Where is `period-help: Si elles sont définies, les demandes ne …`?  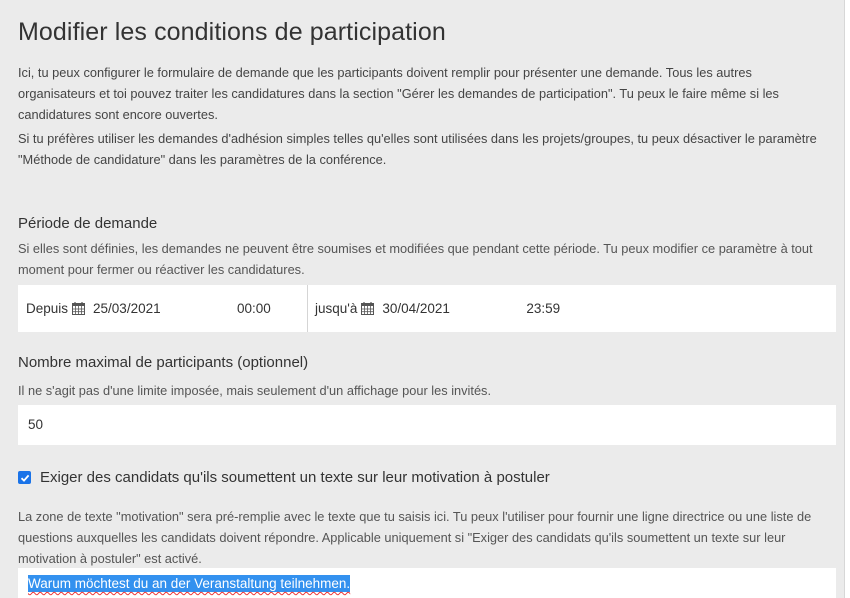 period-help: Si elles sont définies, les demandes ne … is located at coordinates (415, 259).